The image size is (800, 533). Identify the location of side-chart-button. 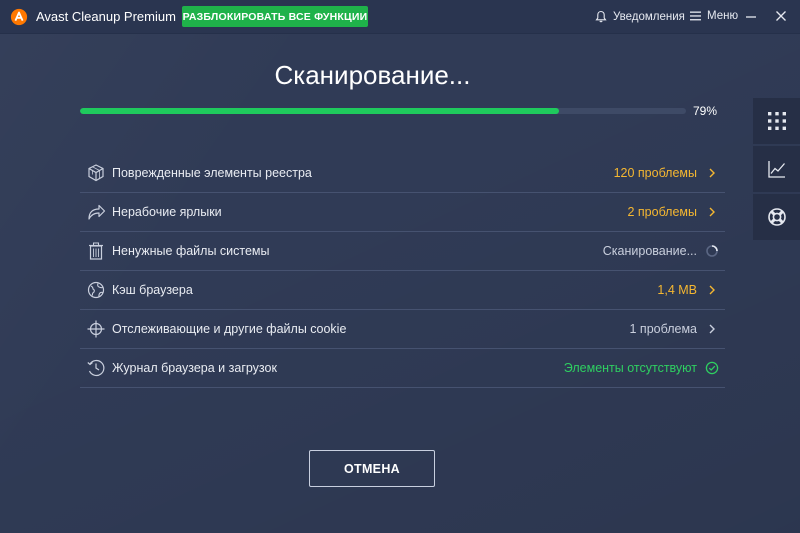
(776, 169).